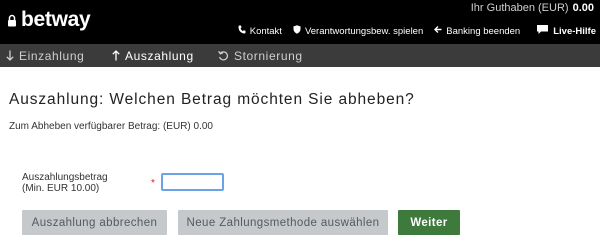  Describe the element at coordinates (192, 182) in the screenshot. I see `withdrawal-amount-input` at that location.